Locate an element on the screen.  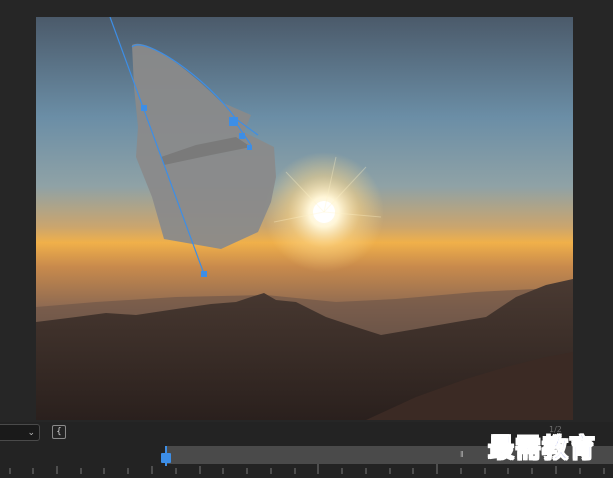
watermark-logo: 最需教育 is located at coordinates (542, 449).